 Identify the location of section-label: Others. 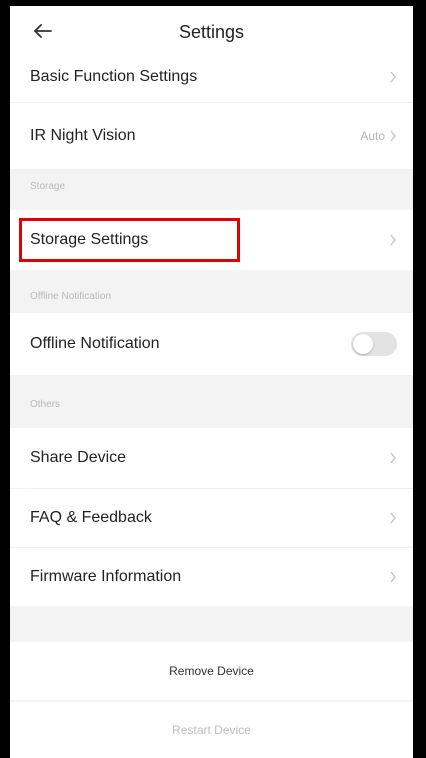
(45, 404).